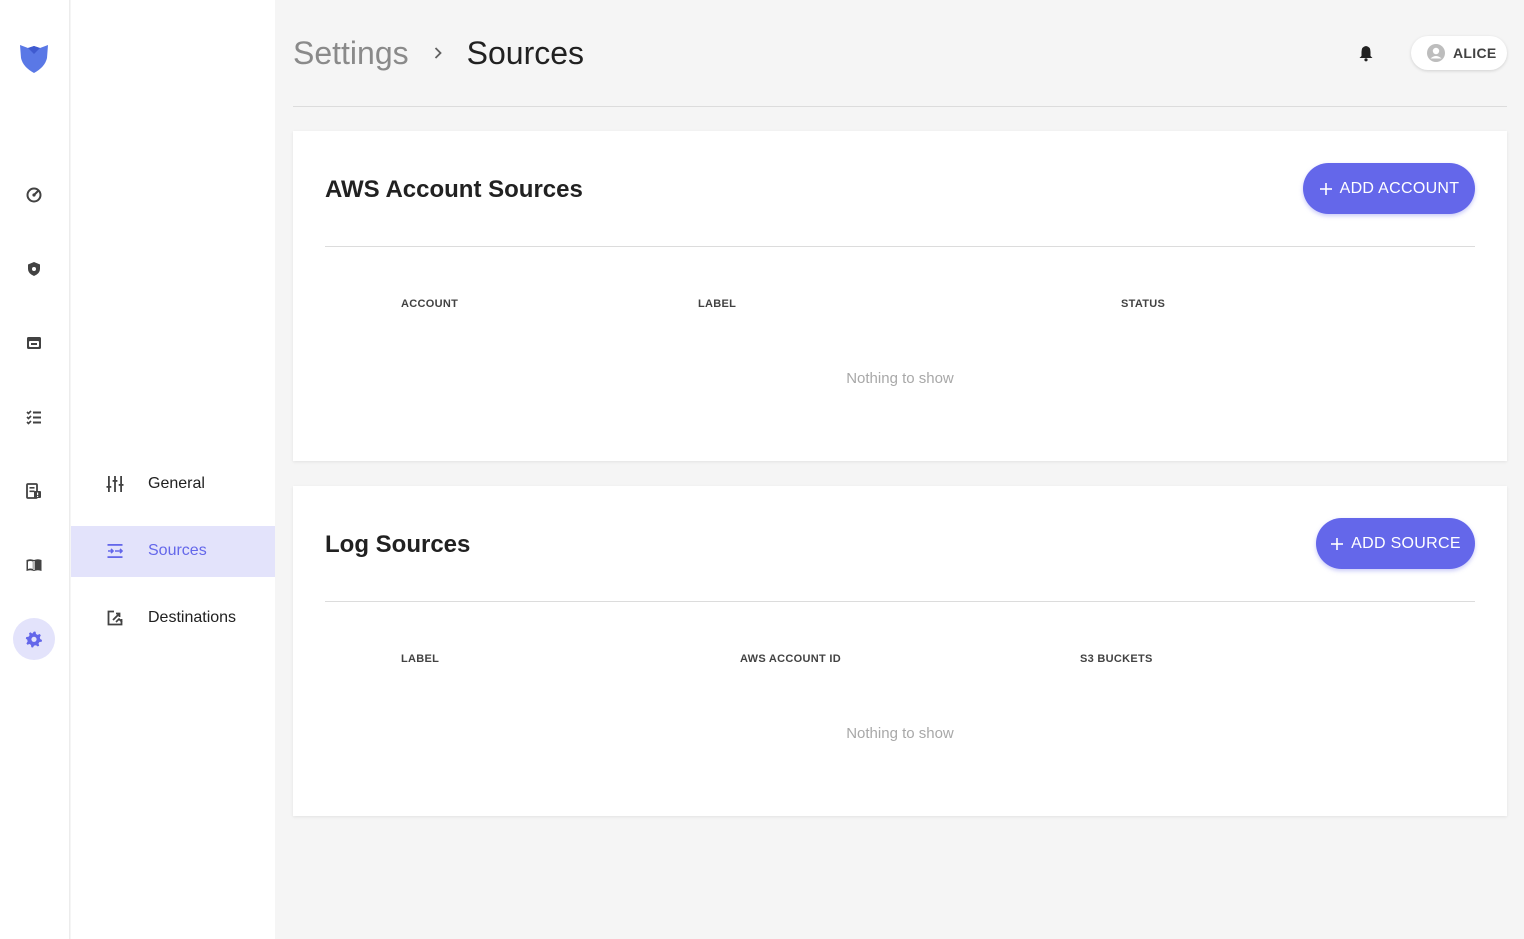 This screenshot has width=1524, height=939. Describe the element at coordinates (176, 483) in the screenshot. I see `subnav-item-label: General` at that location.